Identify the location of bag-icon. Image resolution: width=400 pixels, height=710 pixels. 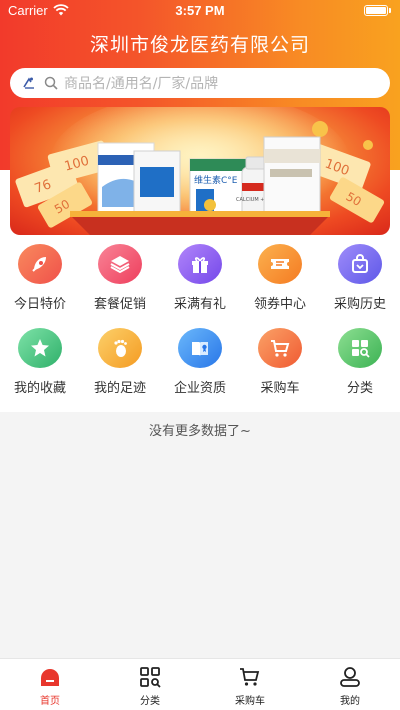
(360, 264).